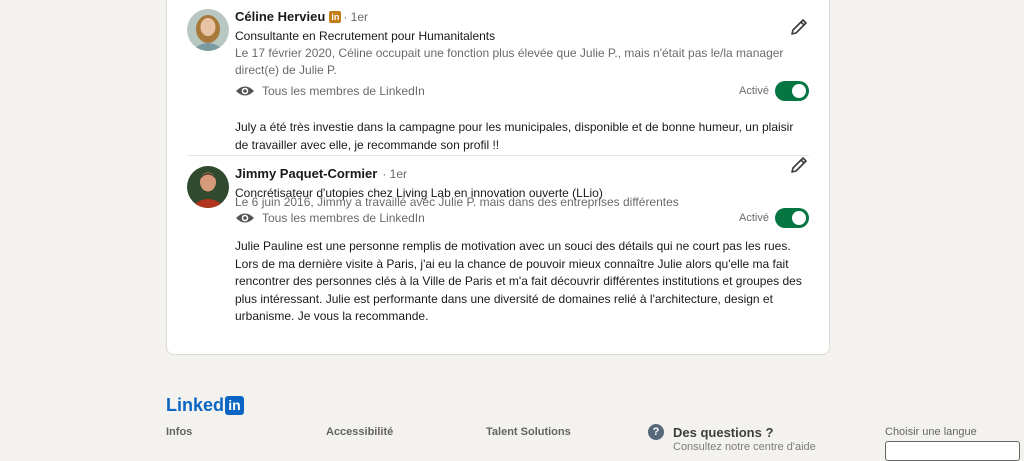 The width and height of the screenshot is (1024, 461). Describe the element at coordinates (952, 451) in the screenshot. I see `language-select` at that location.